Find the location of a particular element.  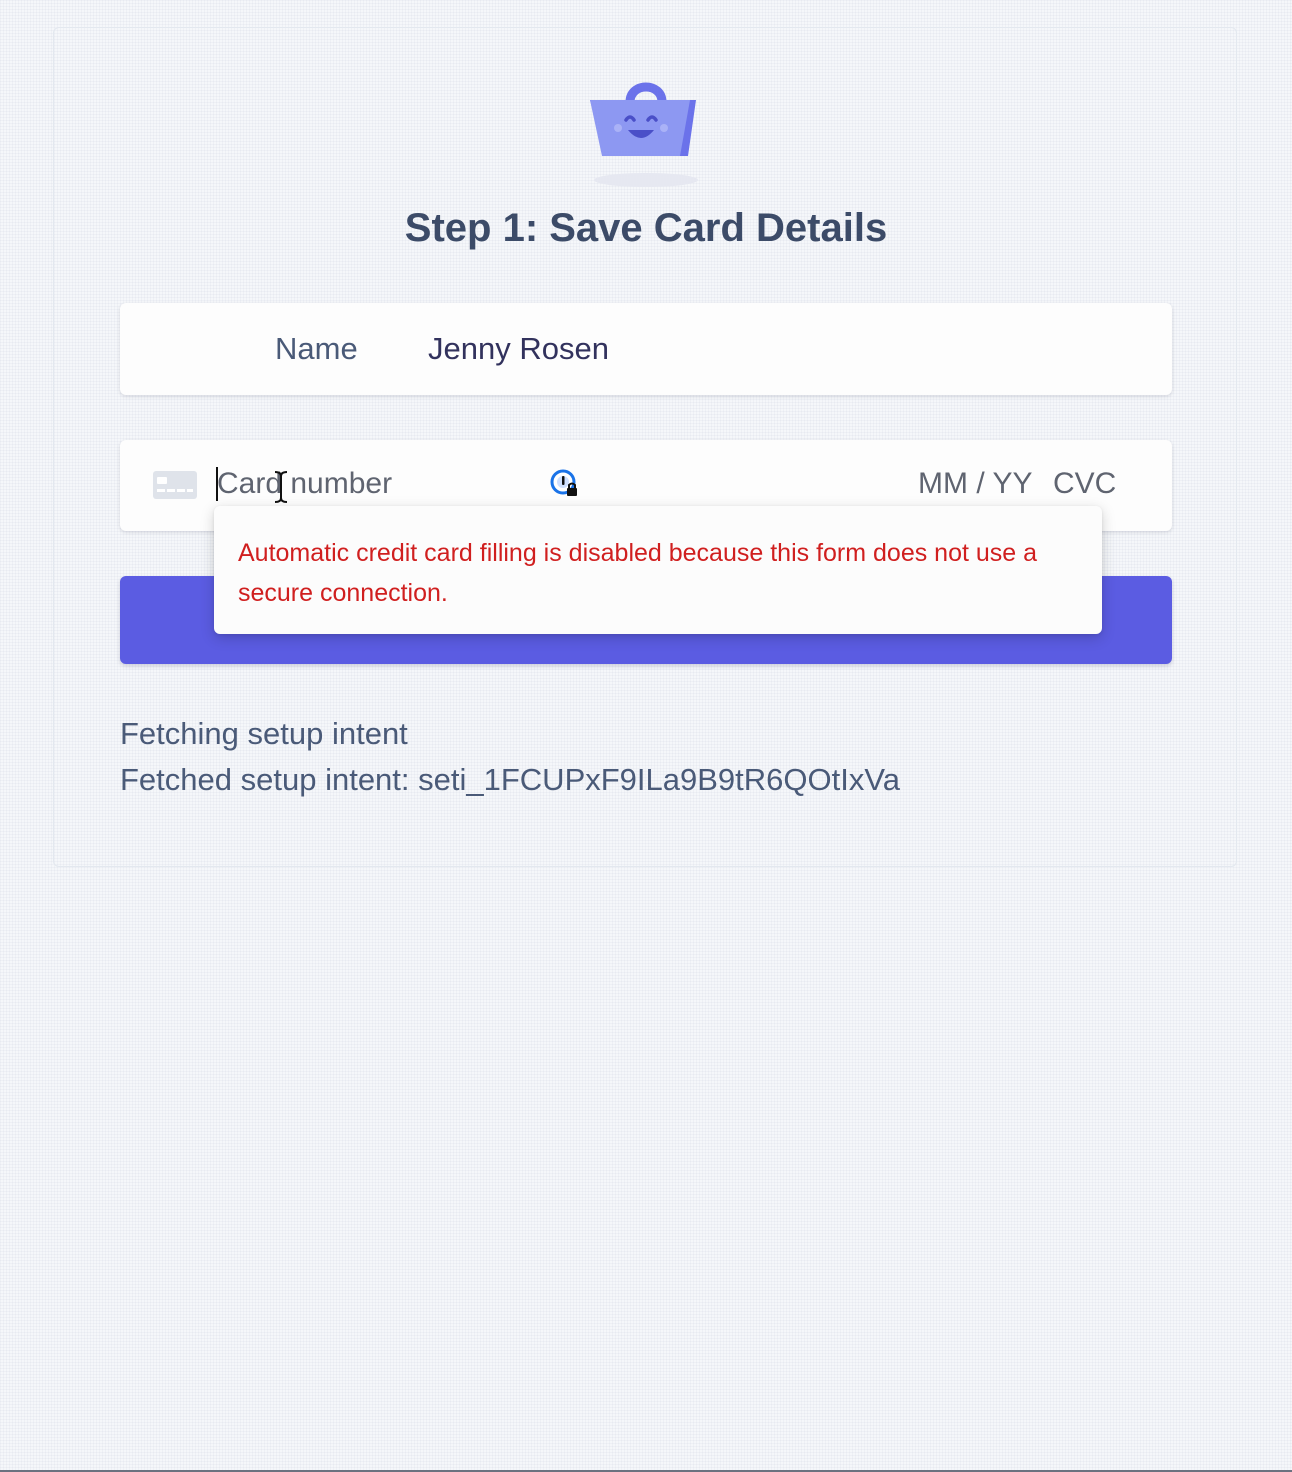

shopping-basket-smile-icon is located at coordinates (644, 134).